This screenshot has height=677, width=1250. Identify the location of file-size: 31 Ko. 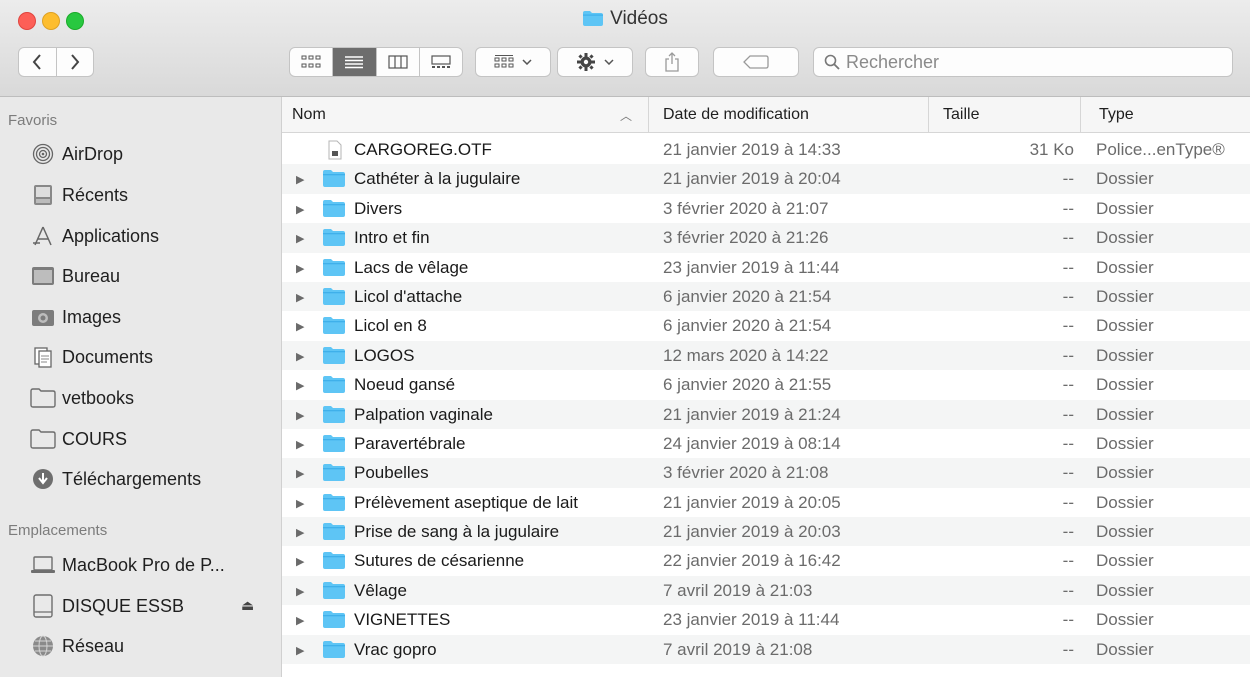
(1051, 149).